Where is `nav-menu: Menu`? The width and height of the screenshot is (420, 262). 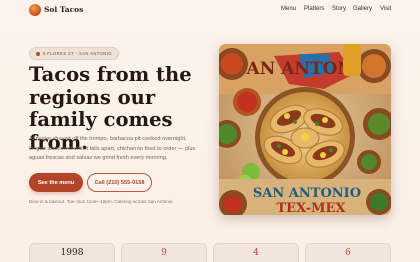 nav-menu: Menu is located at coordinates (288, 9).